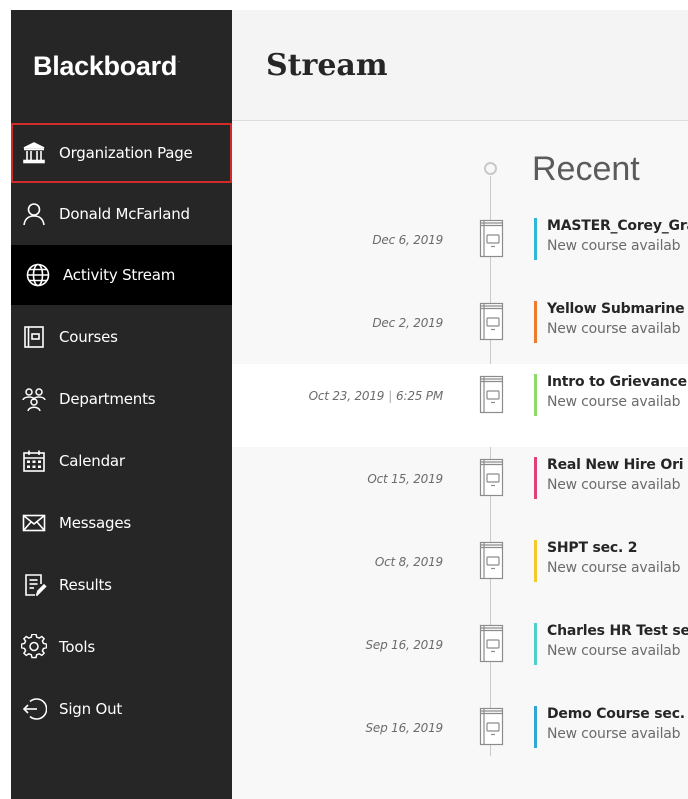  Describe the element at coordinates (615, 465) in the screenshot. I see `stream-item-title: Real New Hire Ori` at that location.